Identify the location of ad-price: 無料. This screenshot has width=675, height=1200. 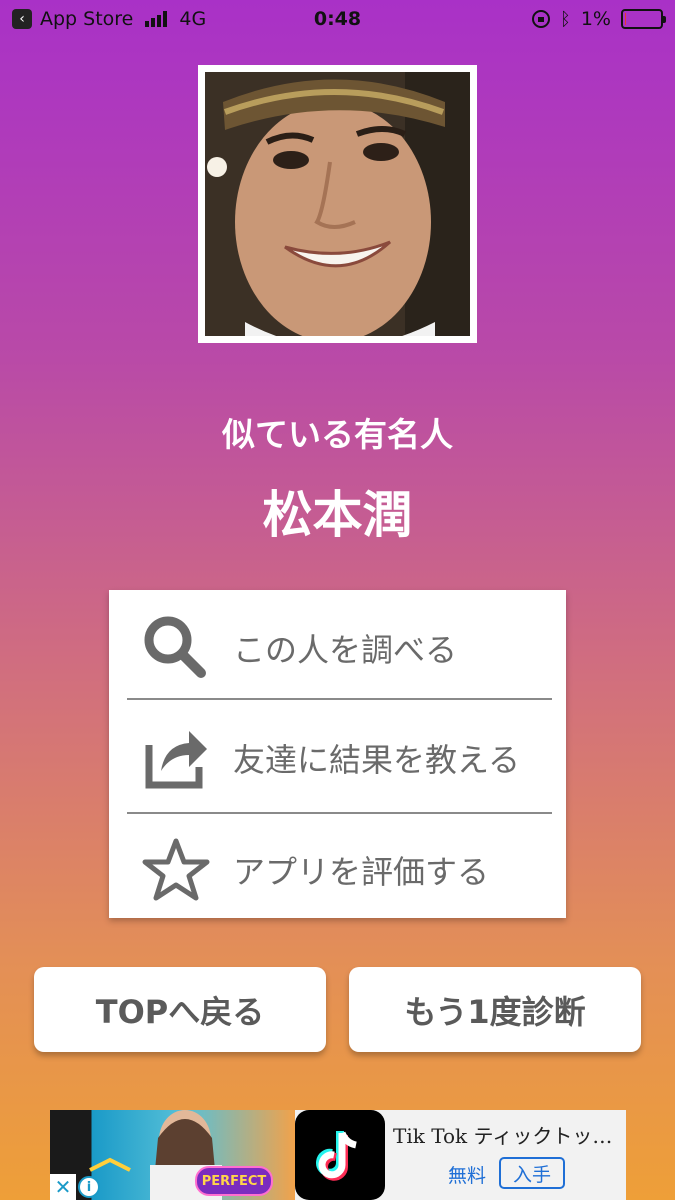
(467, 1176).